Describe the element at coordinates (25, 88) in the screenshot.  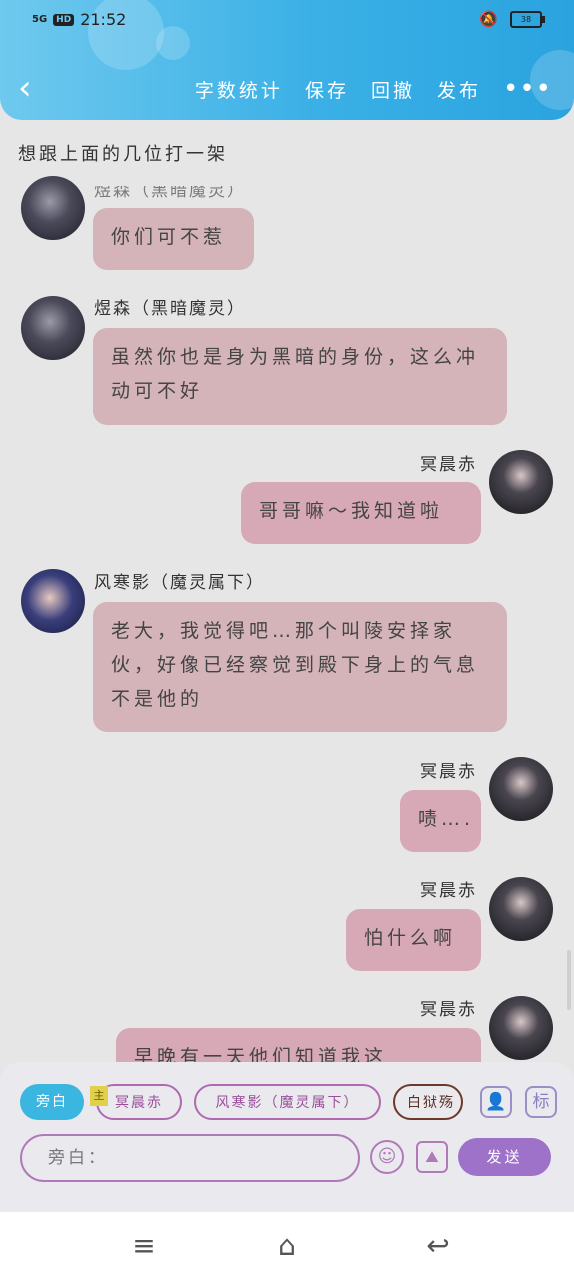
I see `chevron-left-icon: ‹` at that location.